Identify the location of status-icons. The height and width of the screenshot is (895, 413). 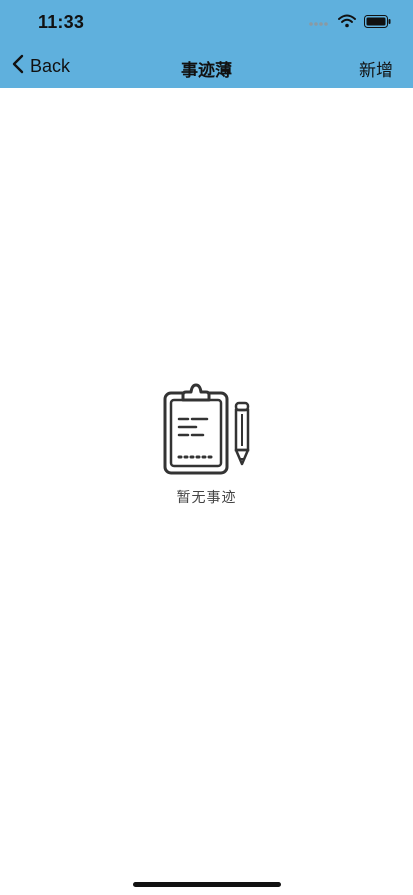
(349, 23).